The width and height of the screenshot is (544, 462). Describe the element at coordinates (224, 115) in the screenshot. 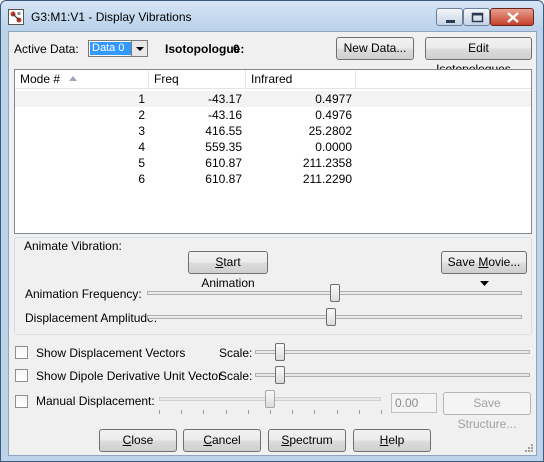

I see `freq-cell: -43.16` at that location.